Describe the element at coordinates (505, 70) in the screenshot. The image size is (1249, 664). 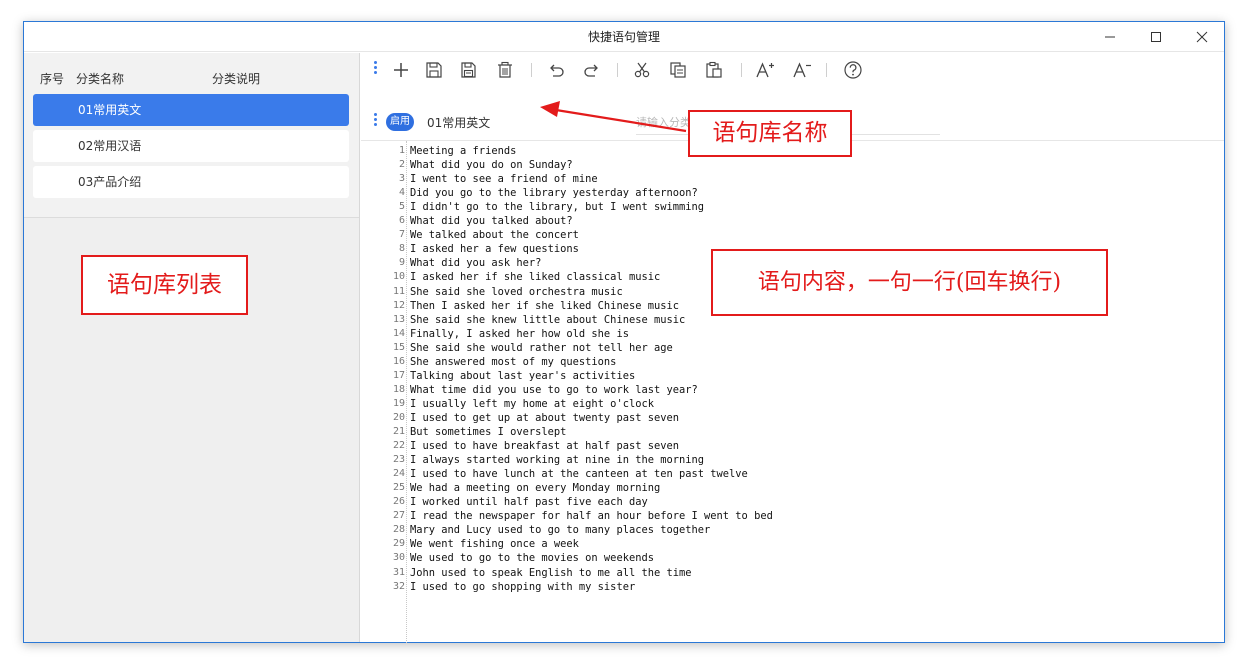
I see `delete-button` at that location.